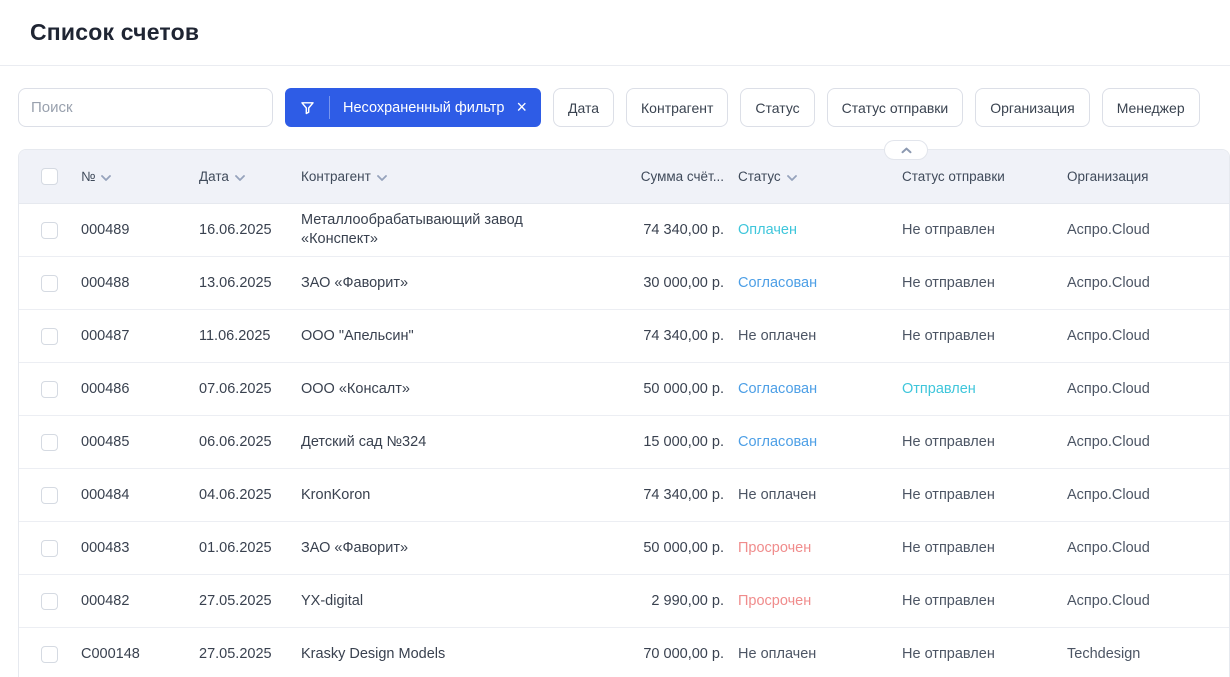 The width and height of the screenshot is (1230, 677). Describe the element at coordinates (235, 495) in the screenshot. I see `invoice-date: 04.06.2025` at that location.